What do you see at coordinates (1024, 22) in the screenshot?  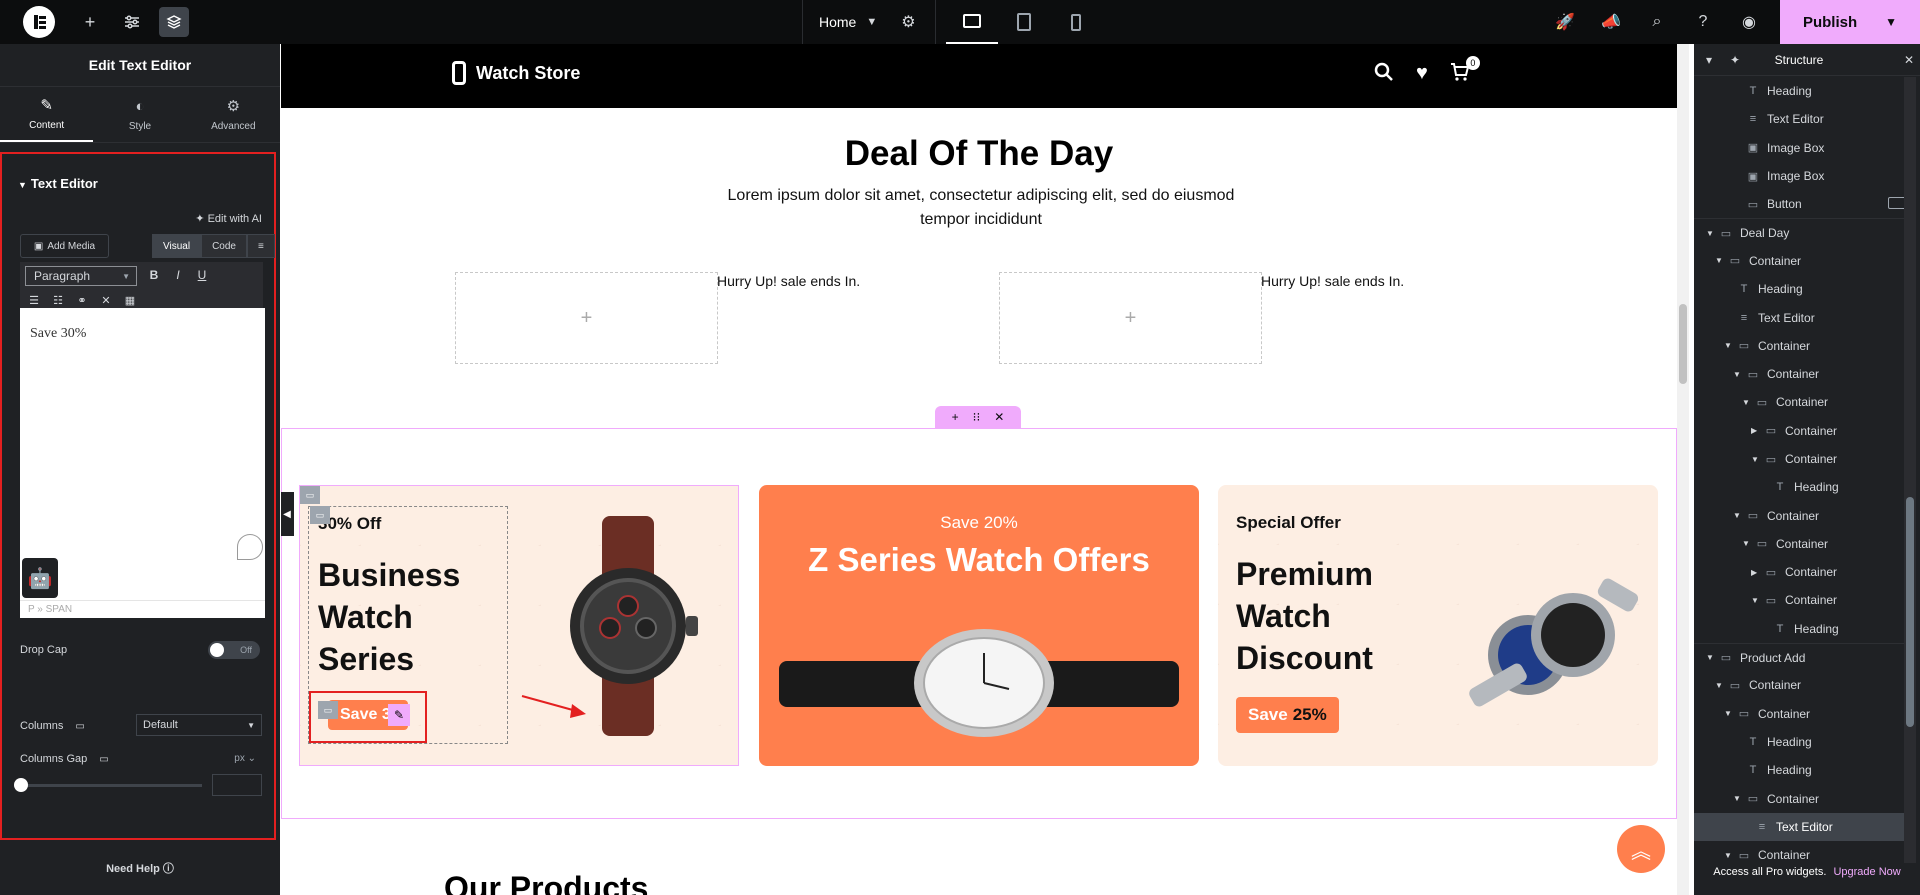 I see `tablet-view-button` at bounding box center [1024, 22].